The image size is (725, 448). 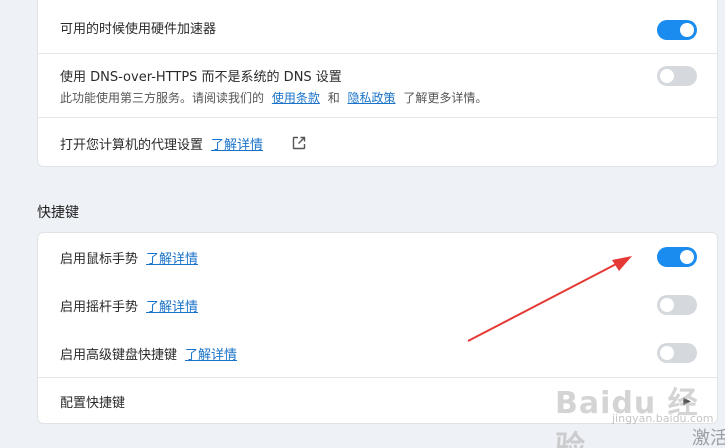 I want to click on mouse-gestures-toggle, so click(x=677, y=257).